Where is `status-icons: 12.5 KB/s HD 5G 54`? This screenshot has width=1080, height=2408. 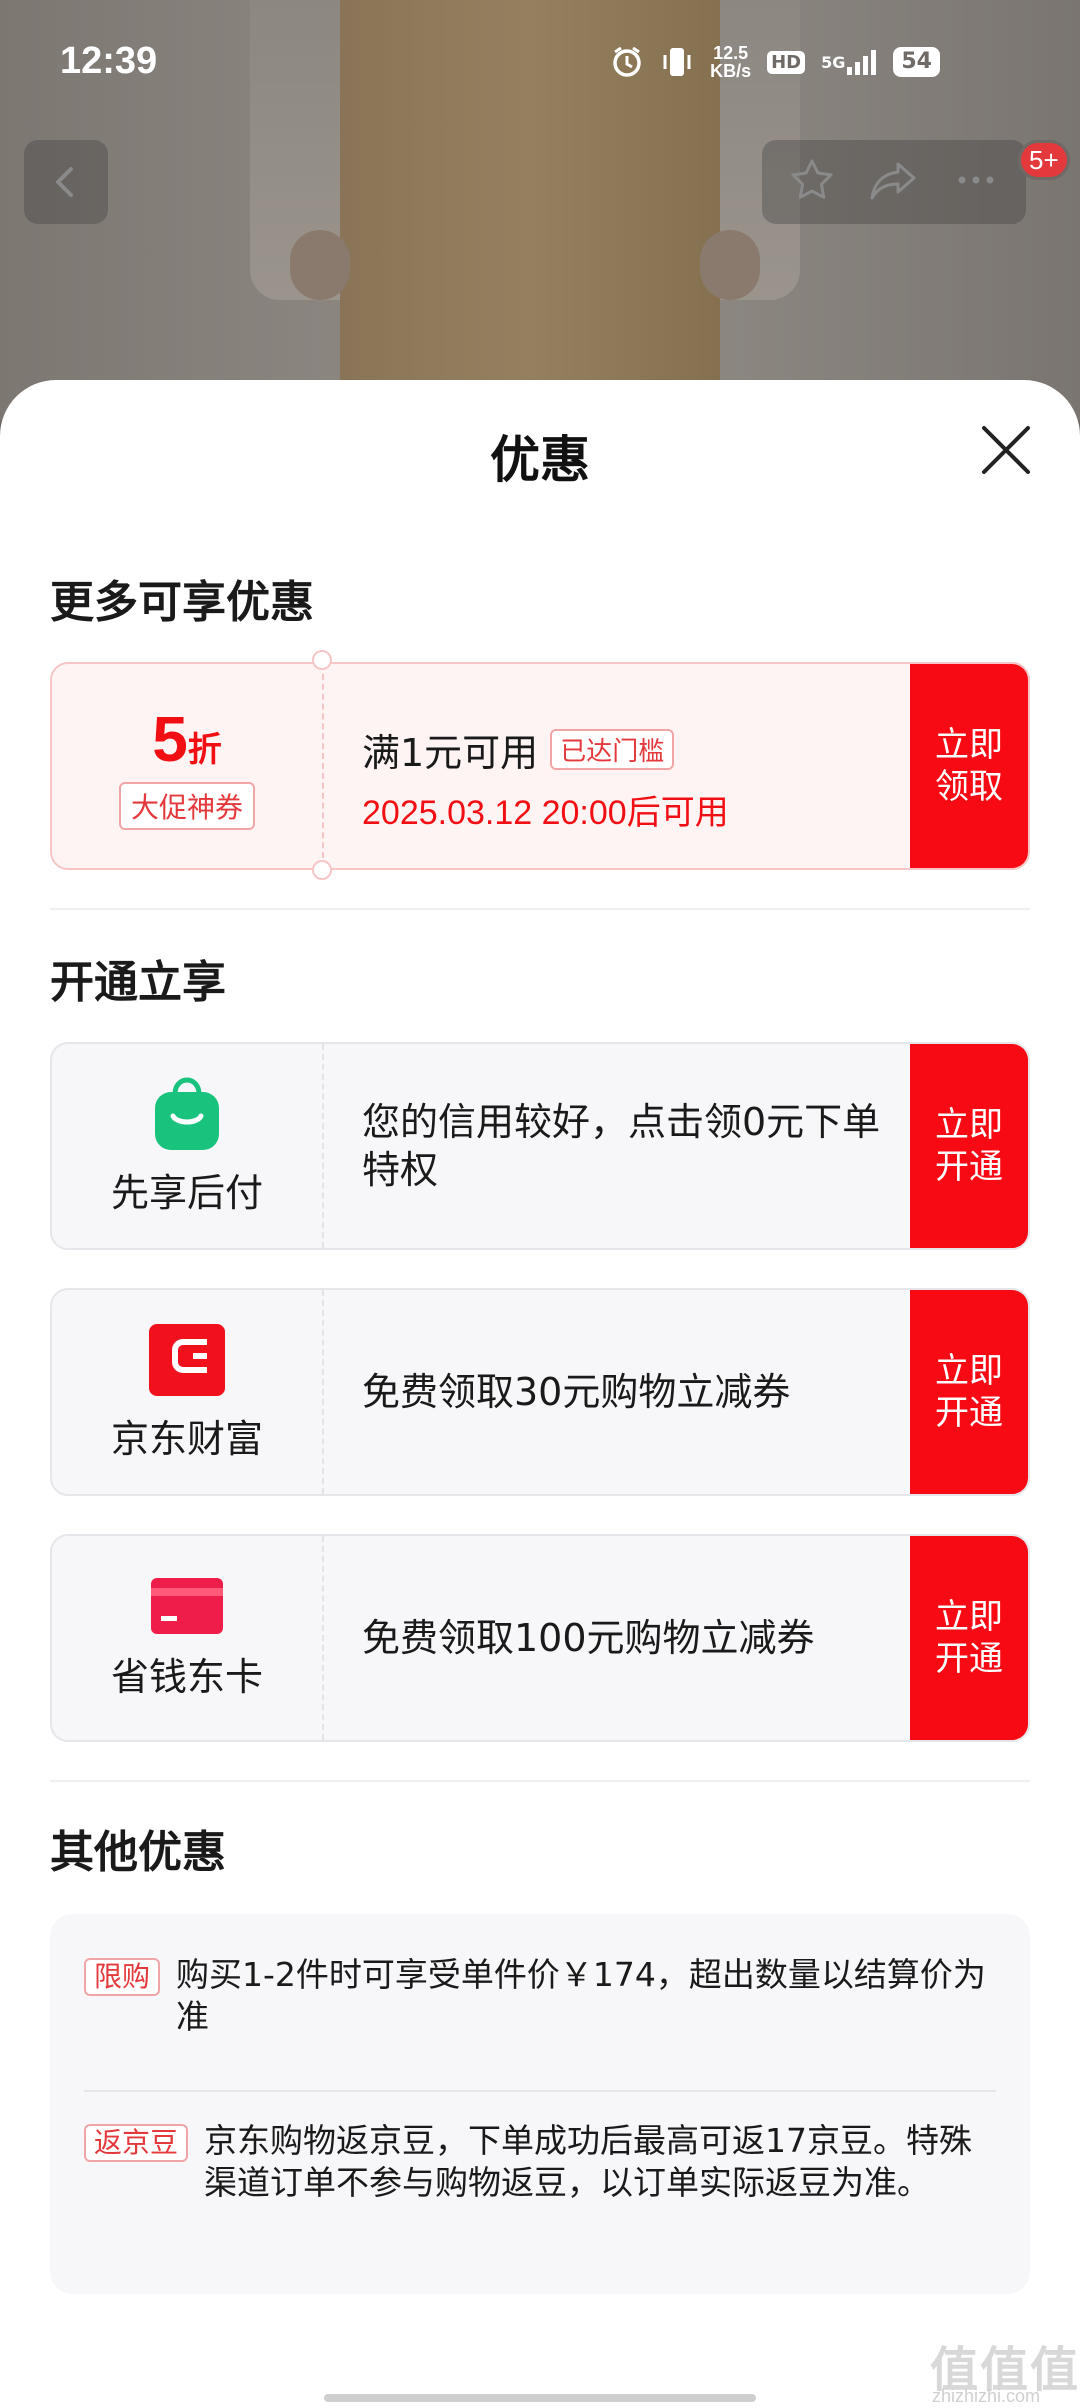
status-icons: 12.5 KB/s HD 5G 54 is located at coordinates (775, 62).